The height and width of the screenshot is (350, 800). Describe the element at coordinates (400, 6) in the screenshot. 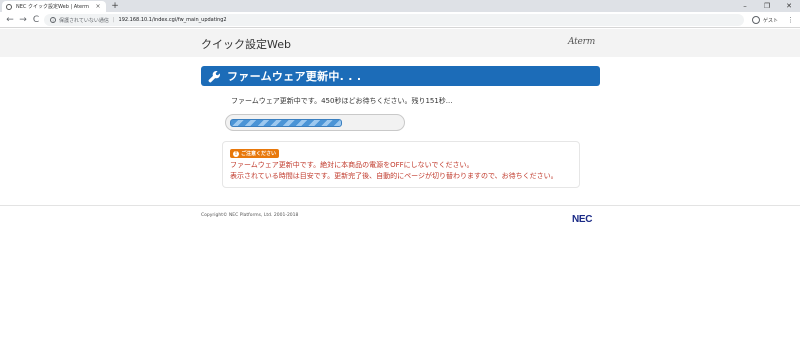

I see `browser-tabstrip: NEC クイック設定Web | Aterm × + – ❐ ✕` at that location.